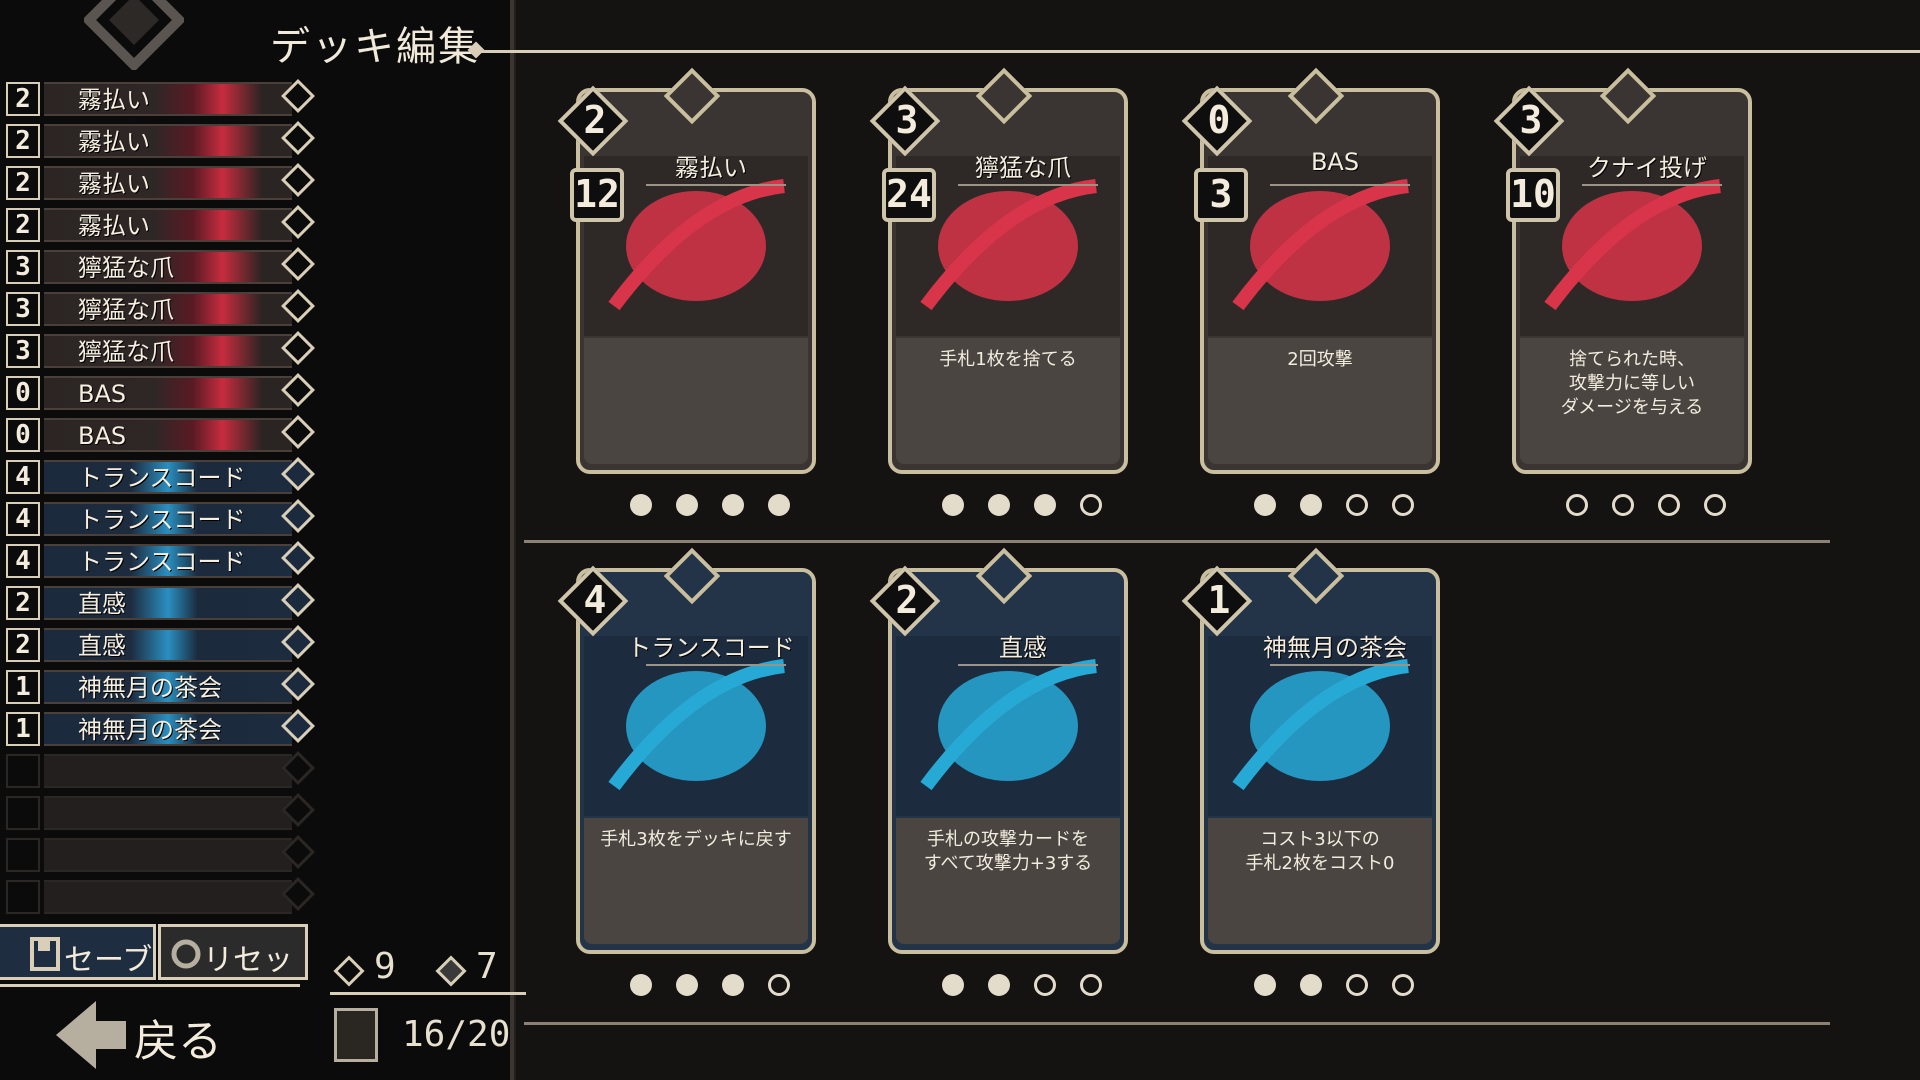  What do you see at coordinates (385, 966) in the screenshot?
I see `attack-card-count: 9` at bounding box center [385, 966].